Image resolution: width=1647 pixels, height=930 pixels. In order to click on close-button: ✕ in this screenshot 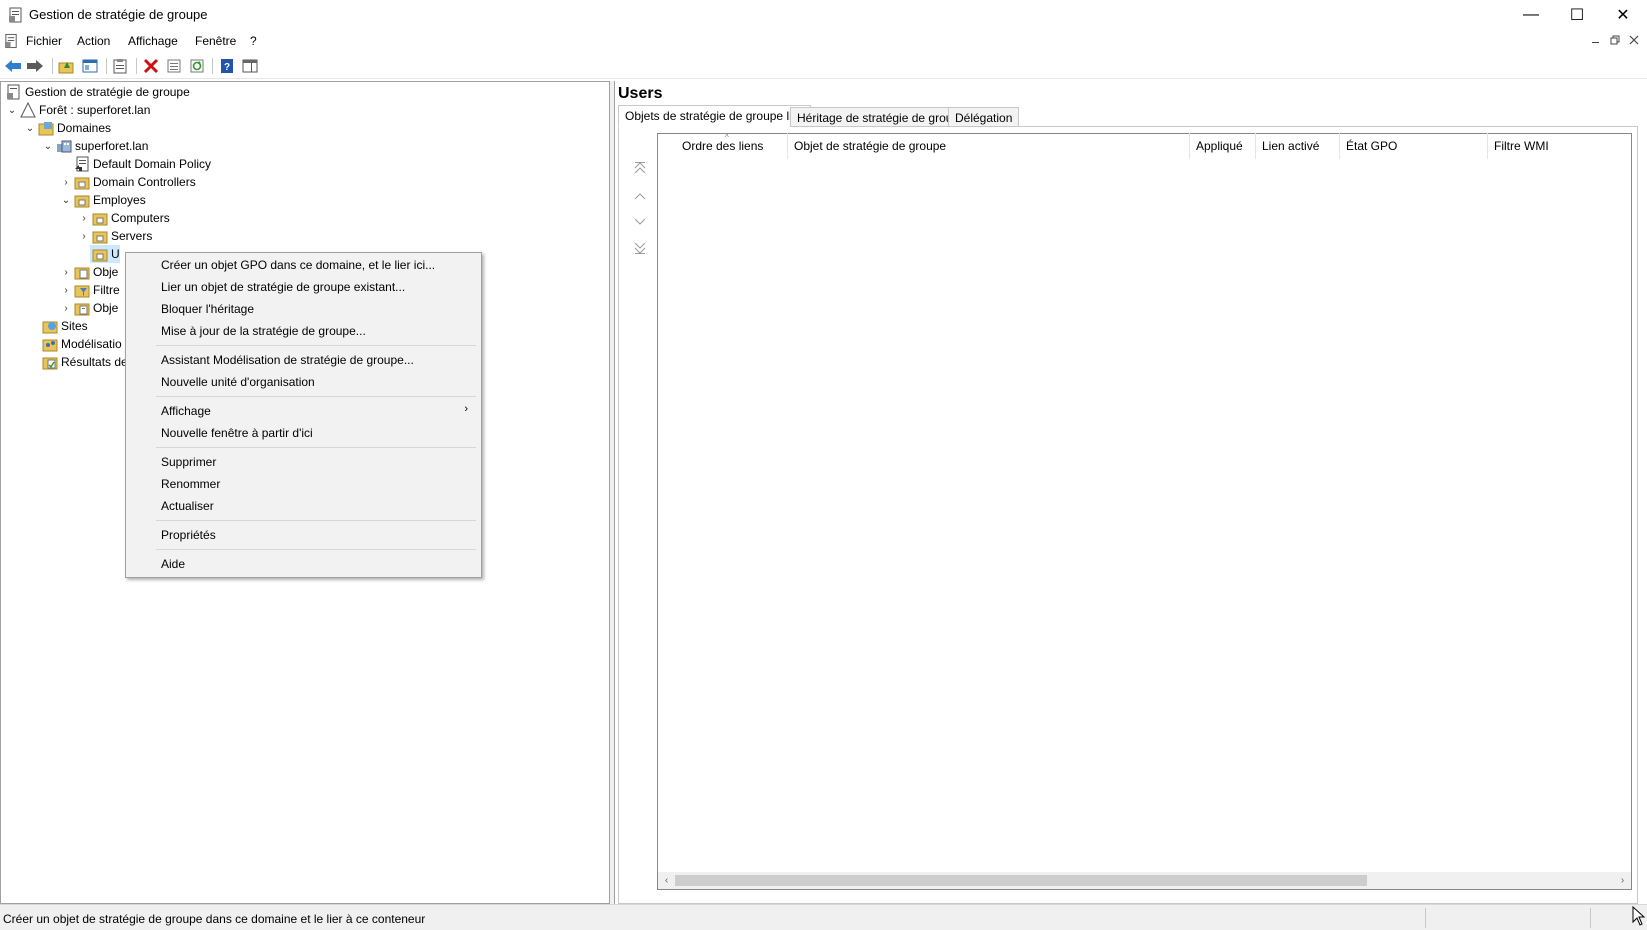, I will do `click(1623, 15)`.